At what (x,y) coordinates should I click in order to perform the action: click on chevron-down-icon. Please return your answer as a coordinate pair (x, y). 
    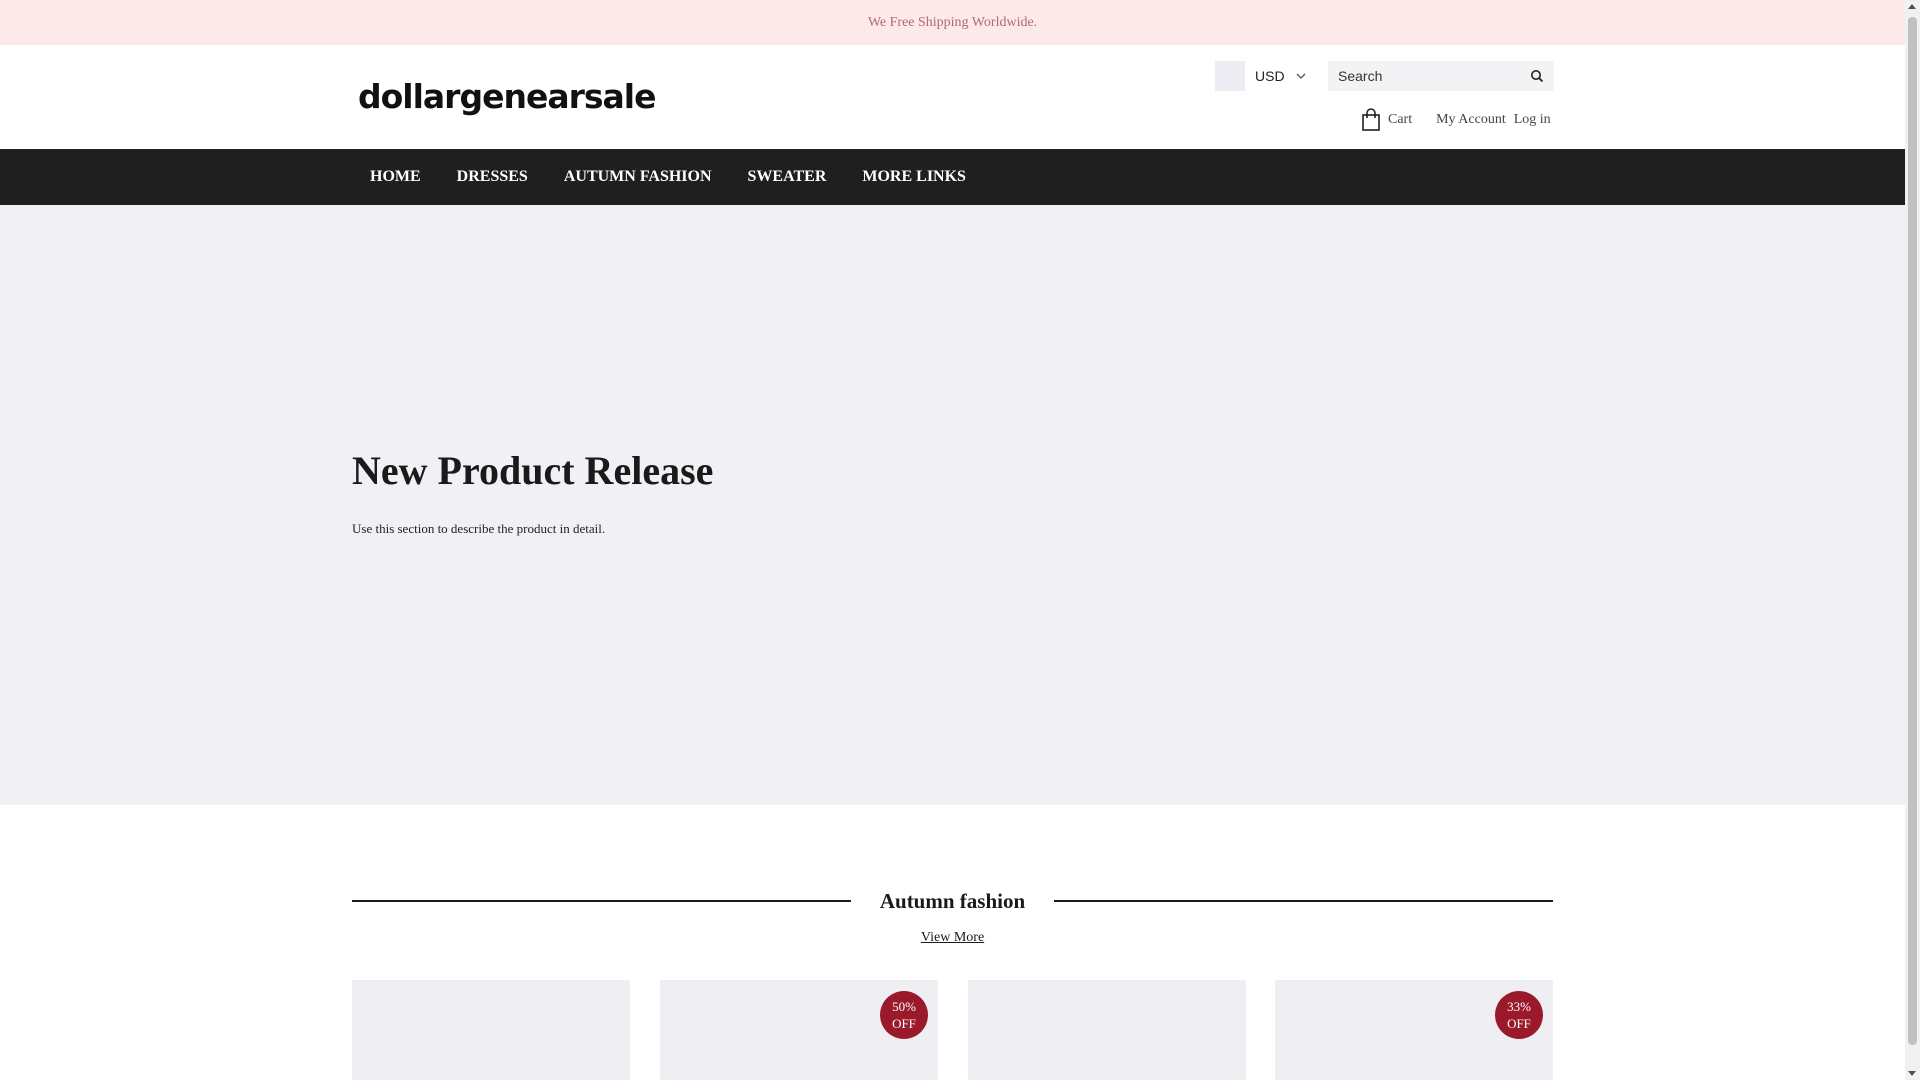
    Looking at the image, I should click on (1301, 76).